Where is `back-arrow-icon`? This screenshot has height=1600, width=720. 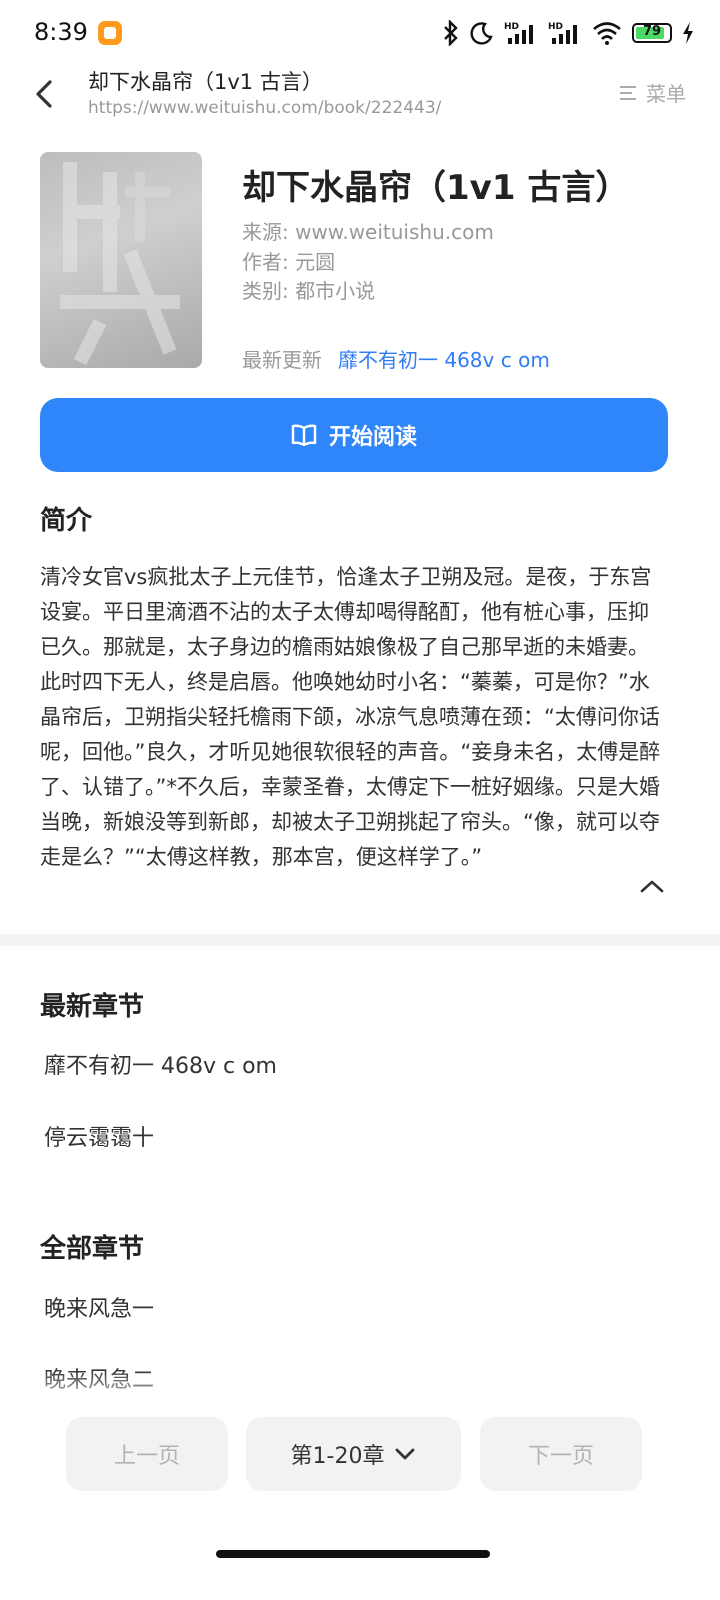
back-arrow-icon is located at coordinates (45, 94).